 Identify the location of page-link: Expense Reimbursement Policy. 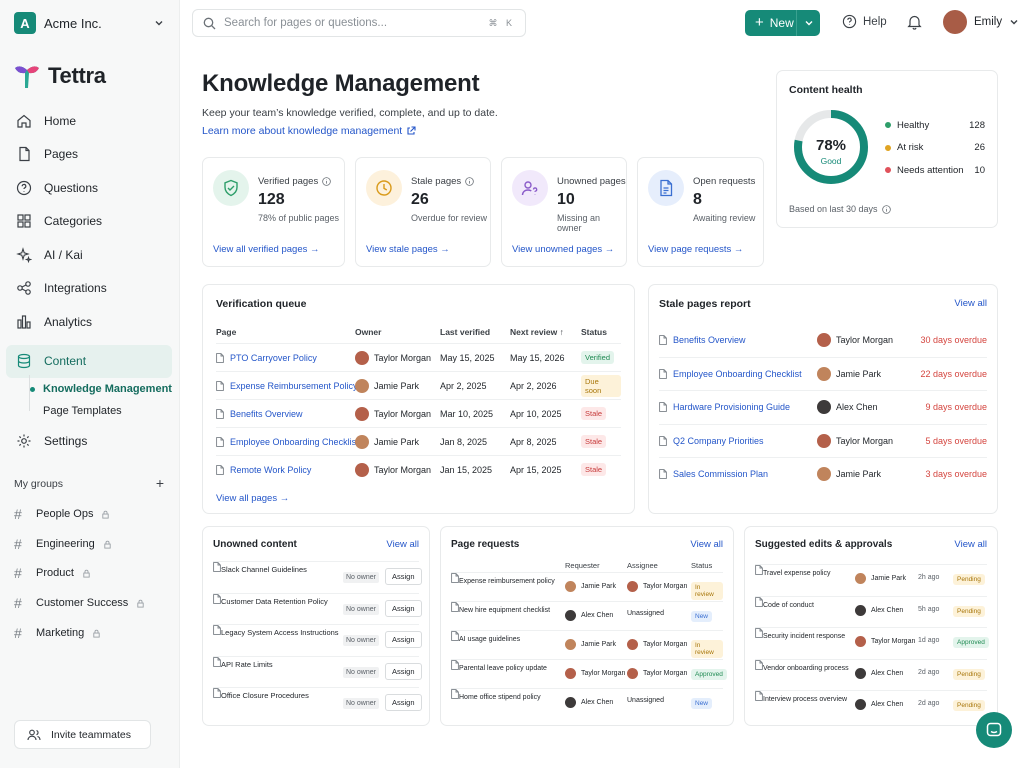
(287, 386).